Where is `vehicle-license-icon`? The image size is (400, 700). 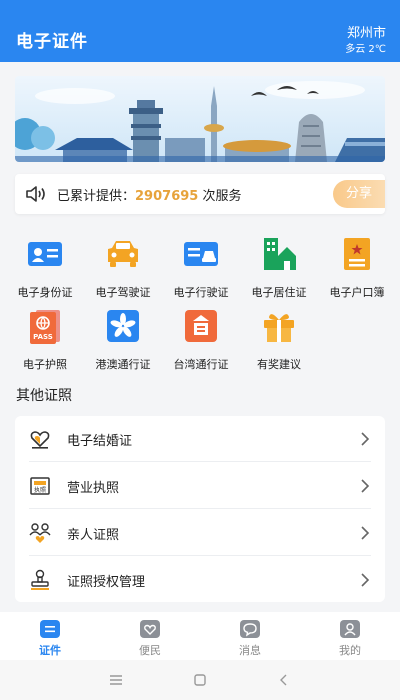
vehicle-license-icon is located at coordinates (201, 254).